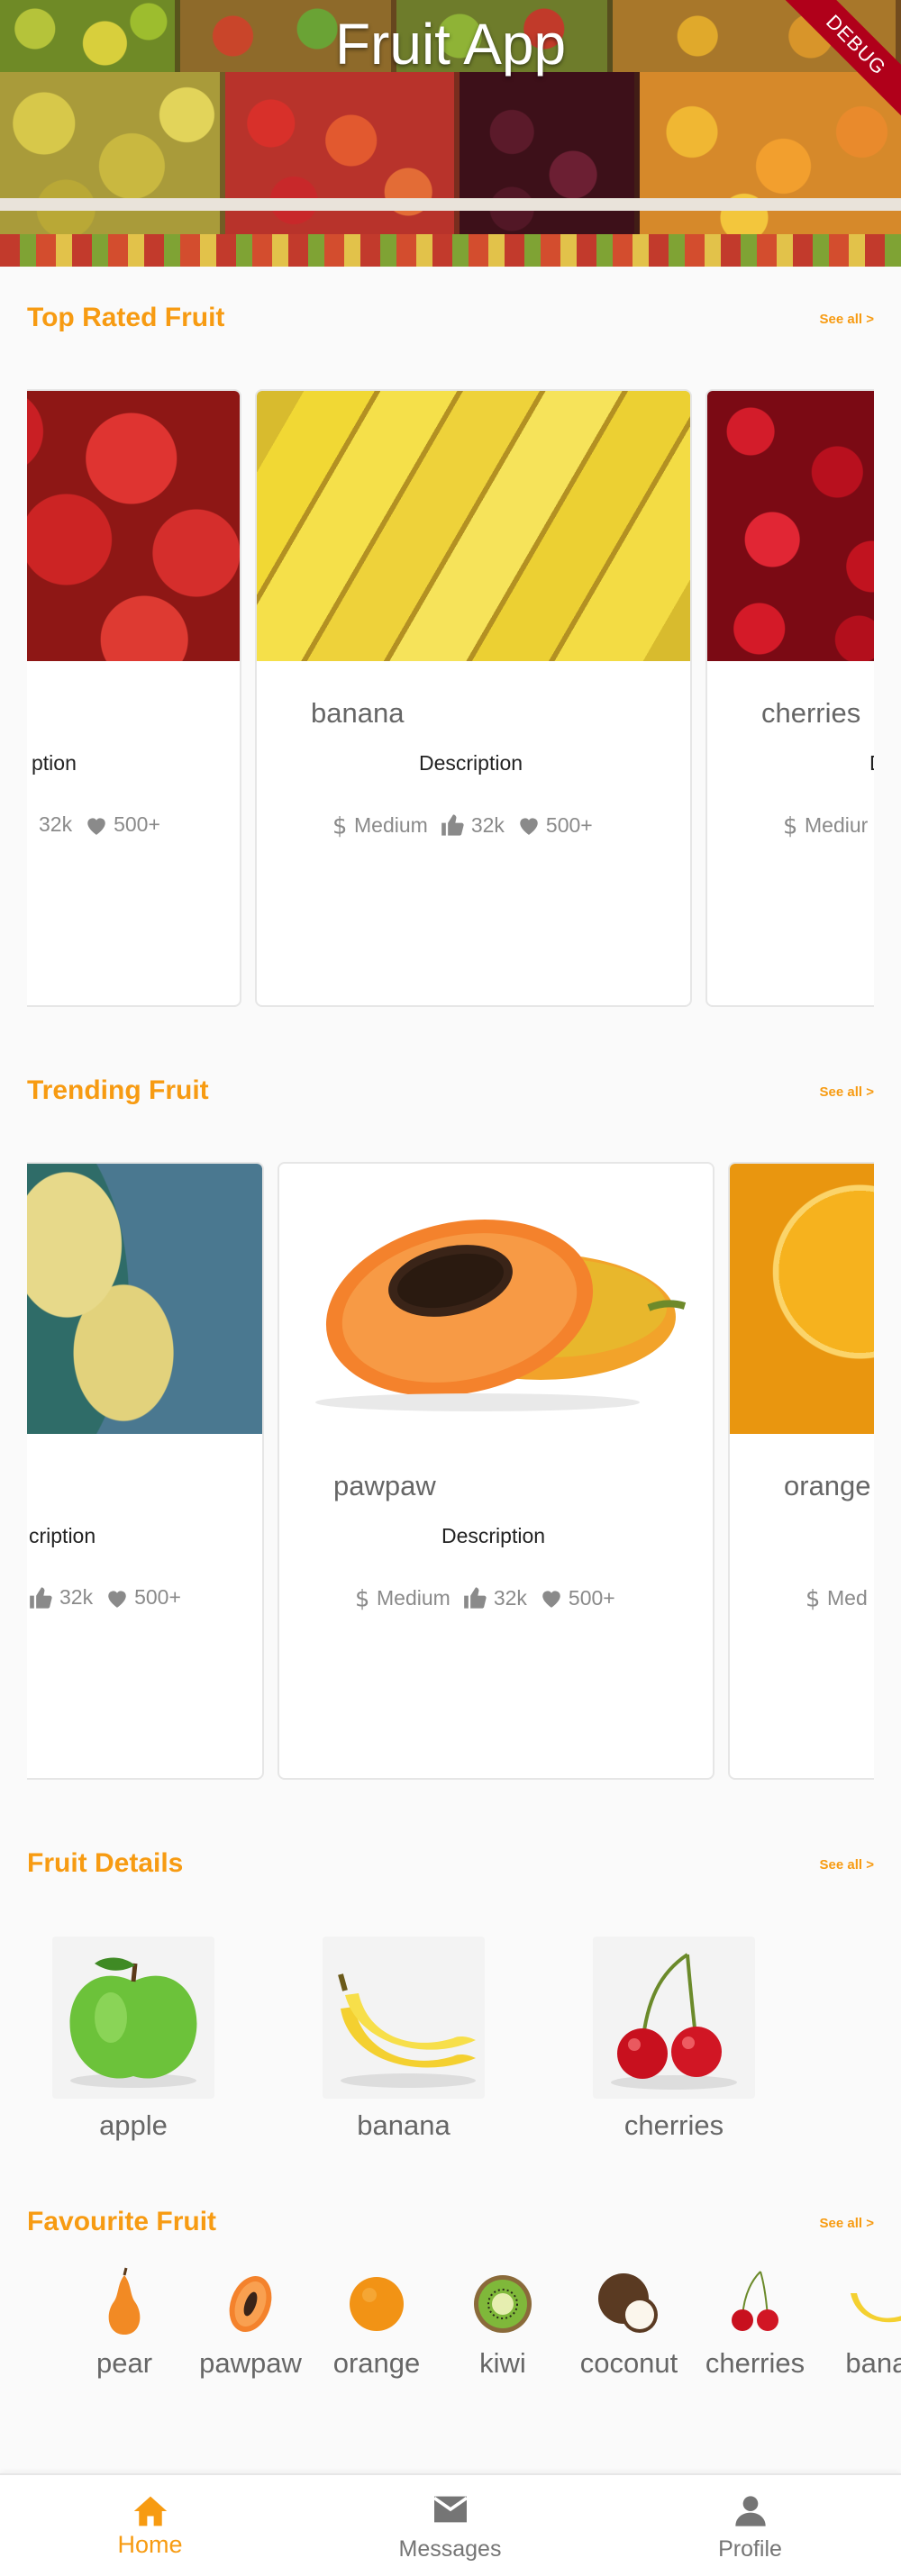 This screenshot has width=901, height=2576. I want to click on card-description: cription, so click(62, 1535).